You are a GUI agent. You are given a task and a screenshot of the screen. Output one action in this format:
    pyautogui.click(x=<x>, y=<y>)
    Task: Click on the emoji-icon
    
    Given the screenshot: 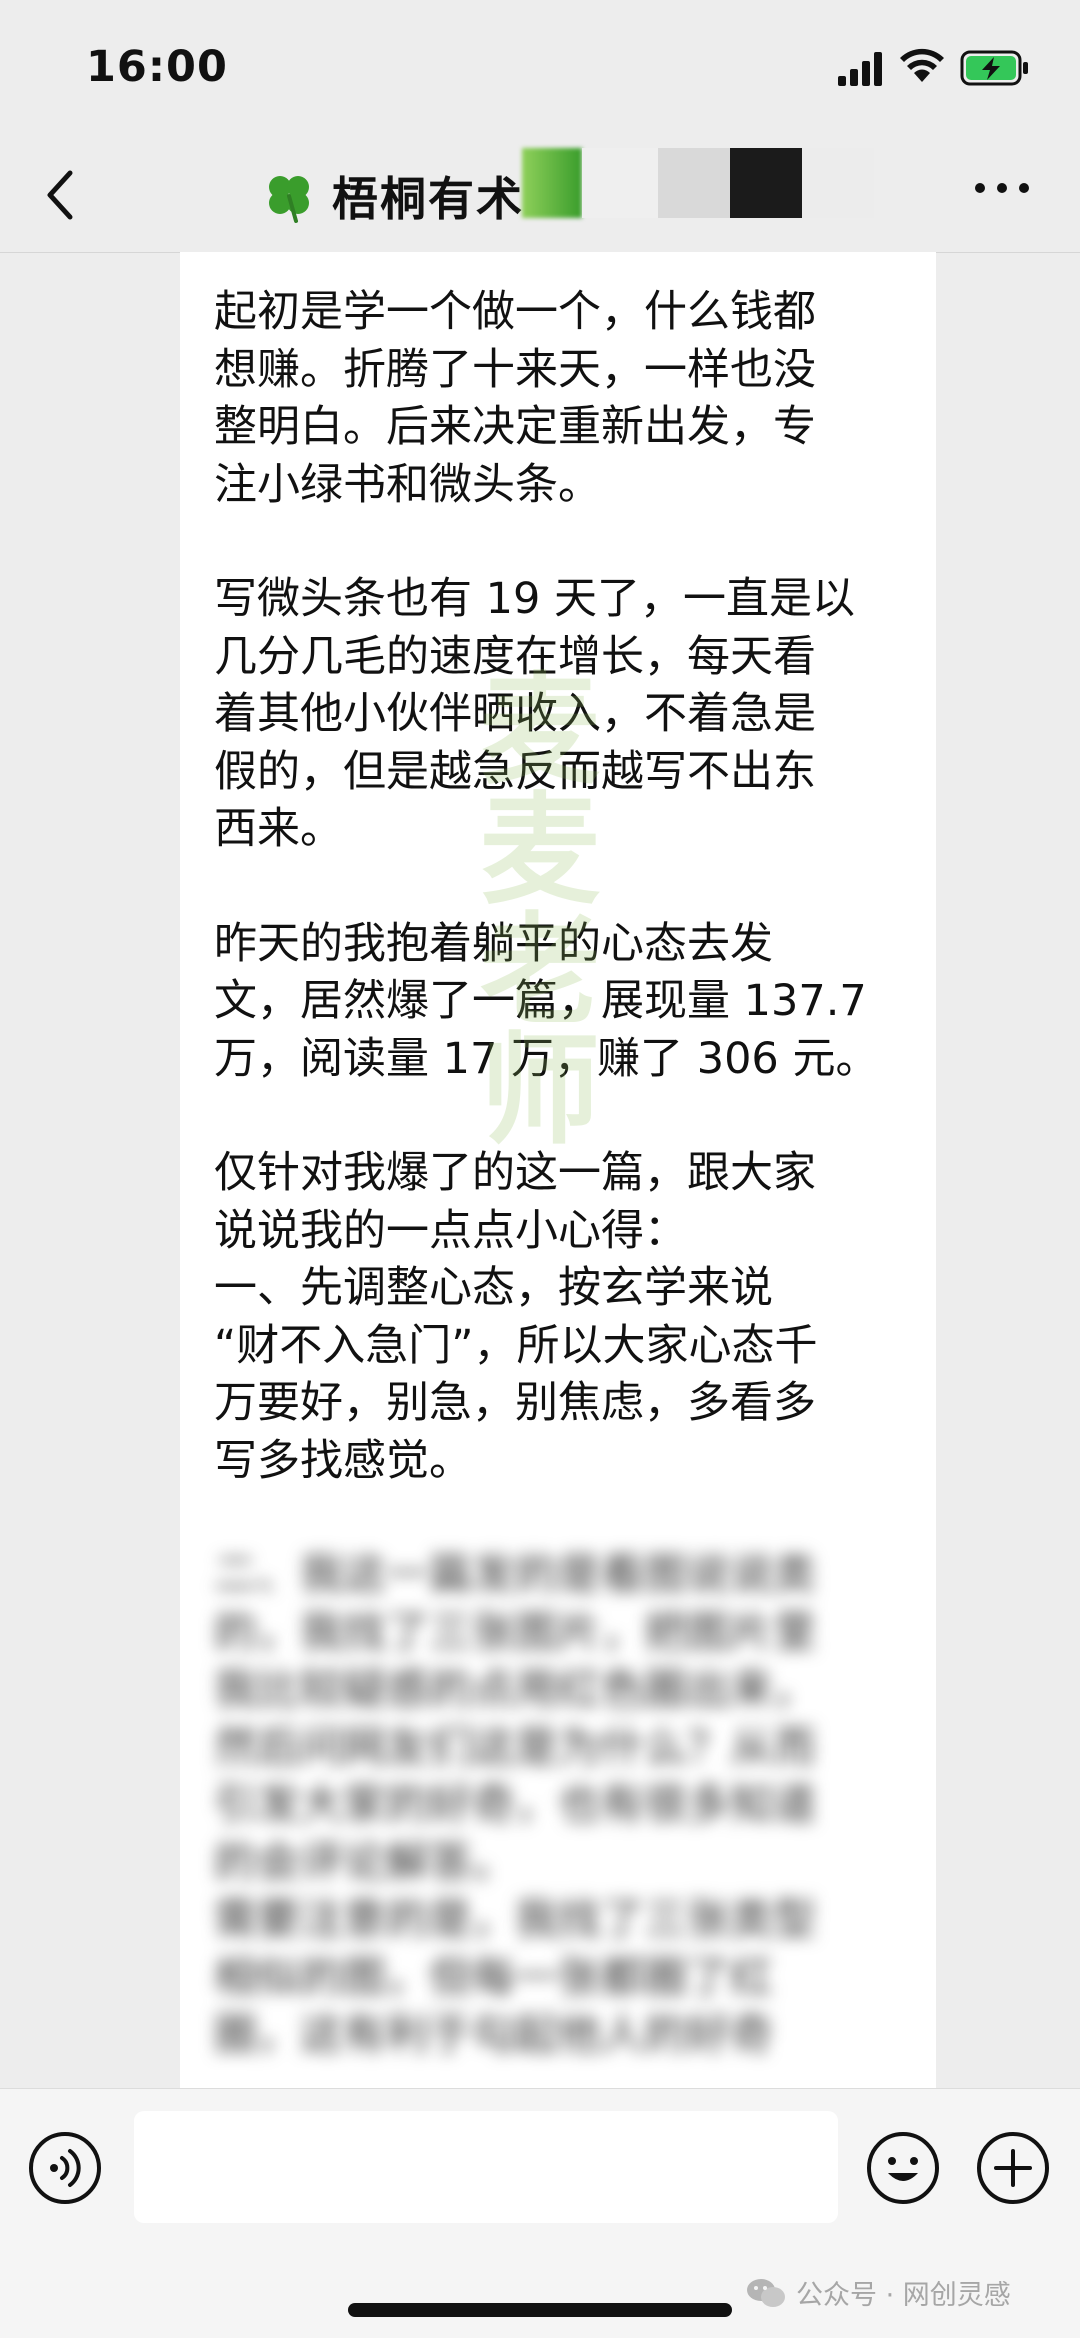 What is the action you would take?
    pyautogui.click(x=903, y=2168)
    